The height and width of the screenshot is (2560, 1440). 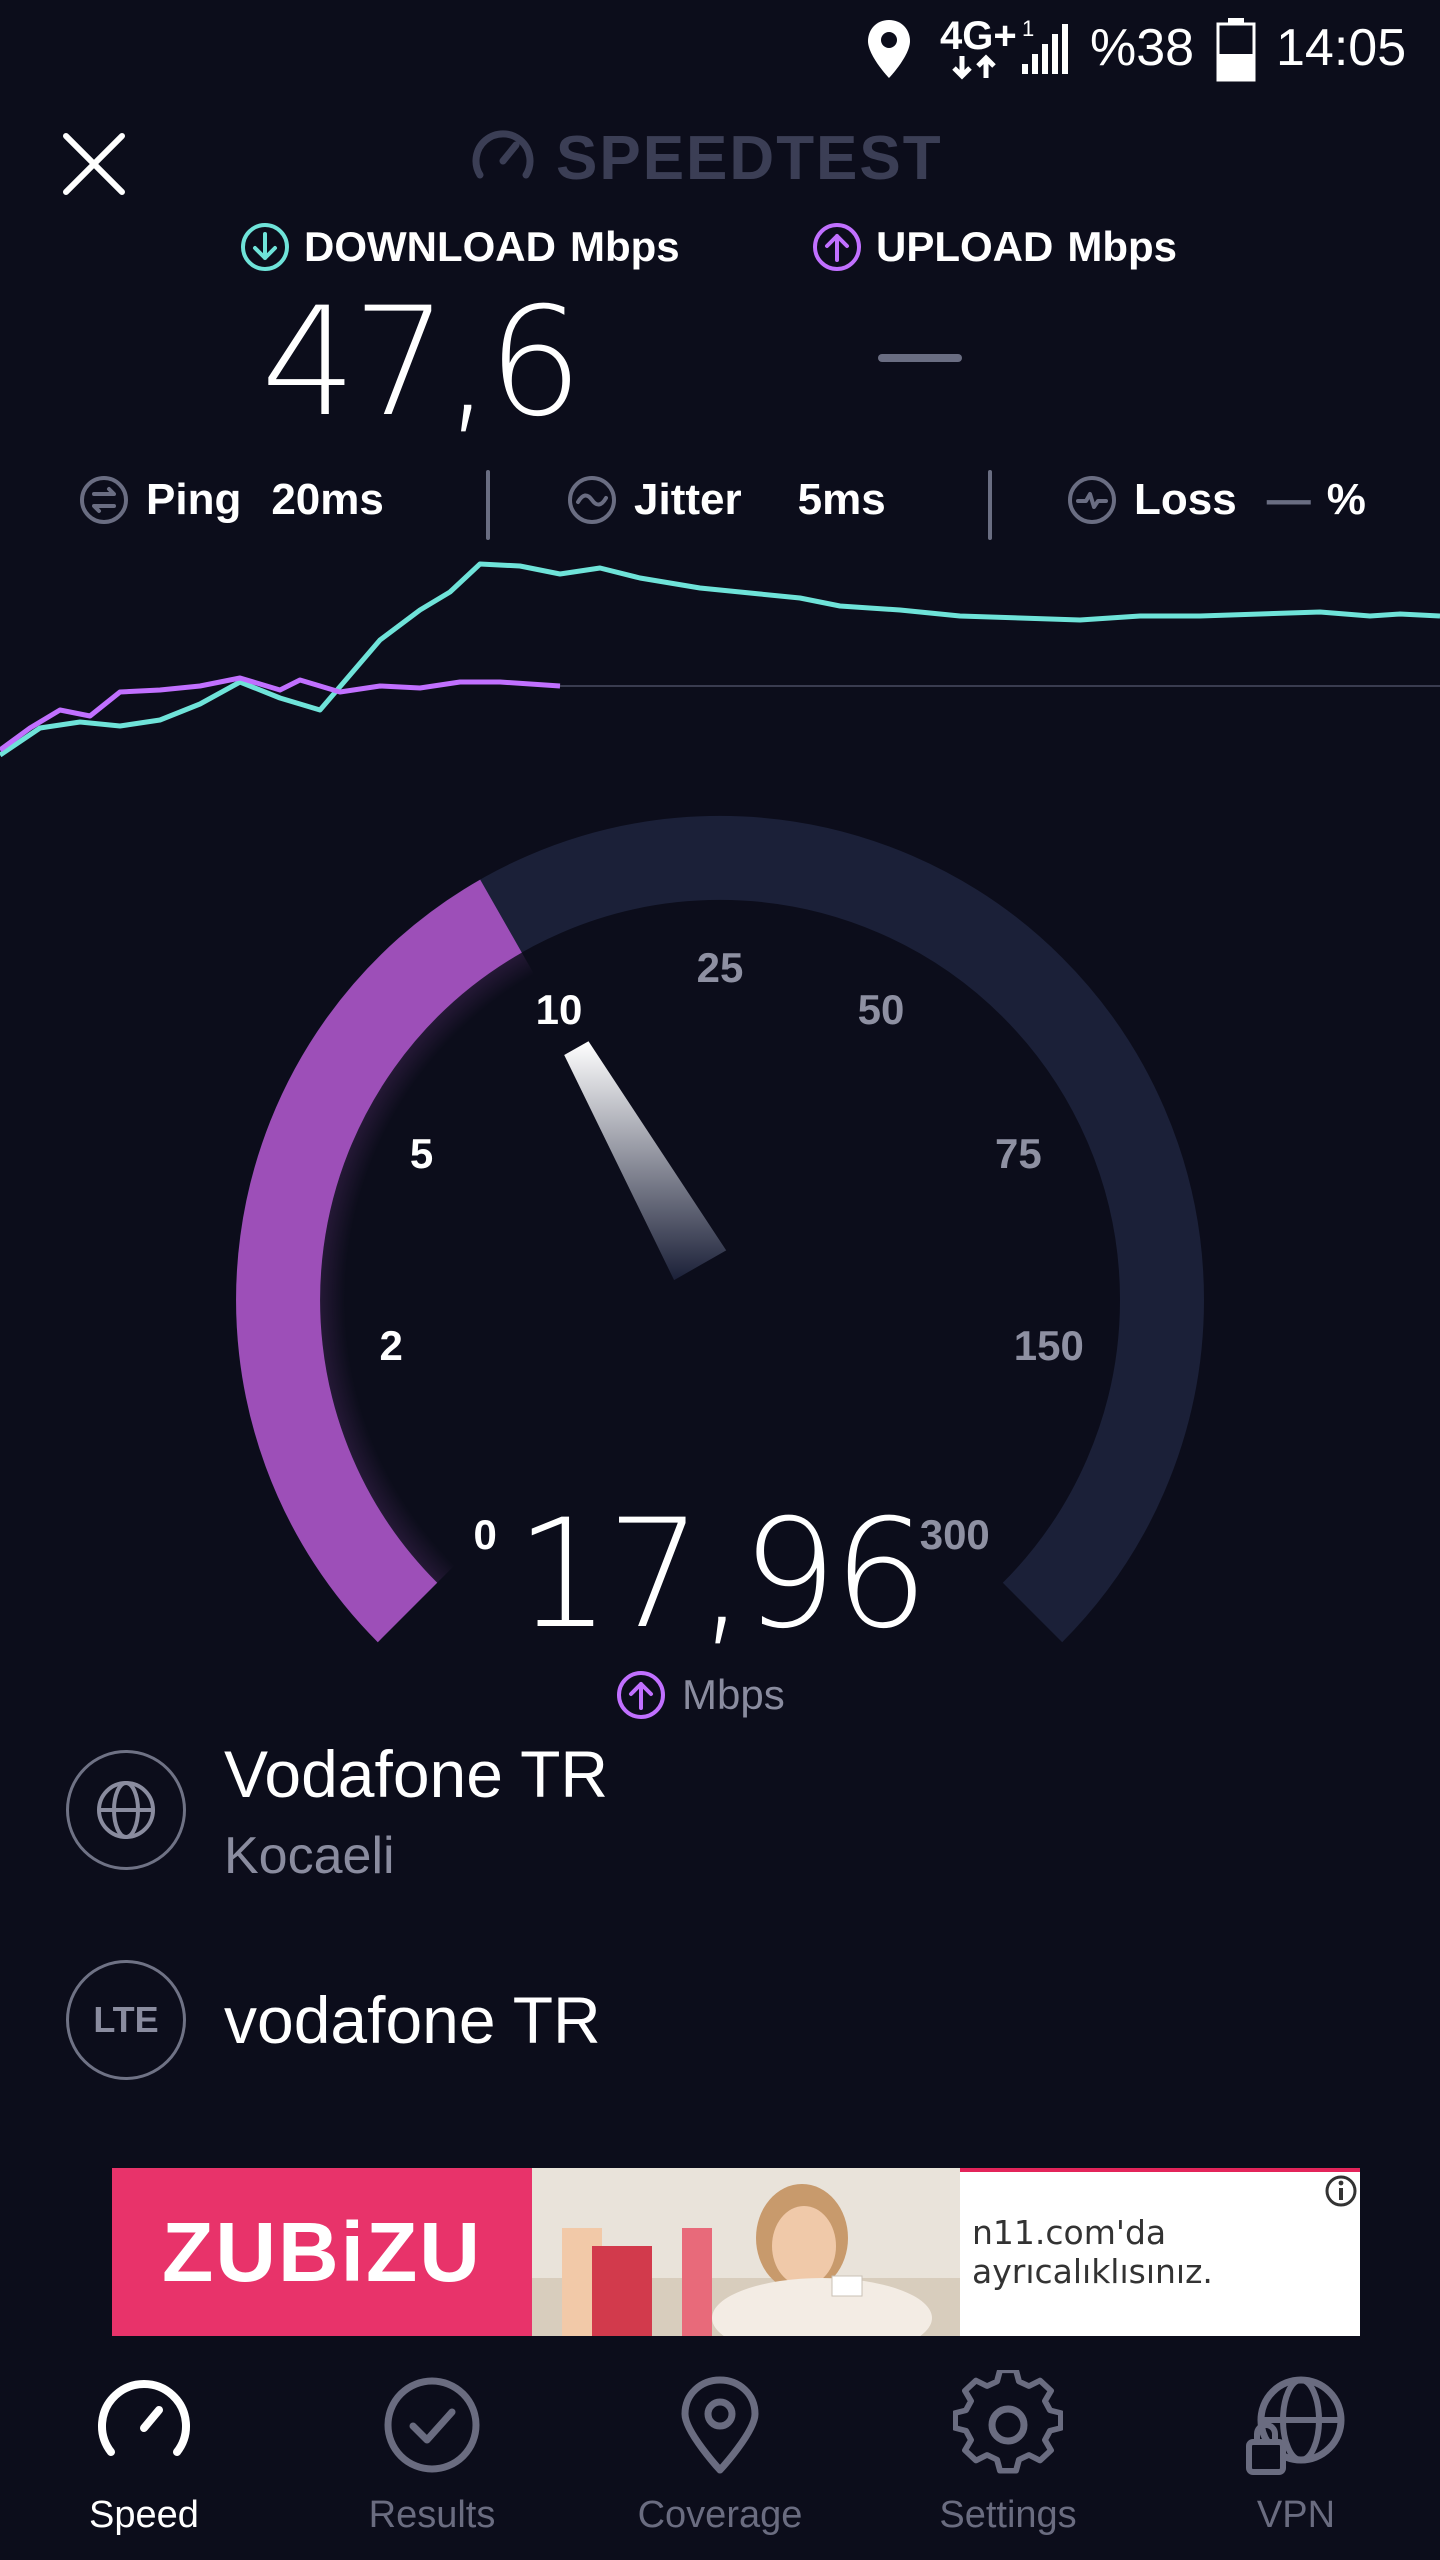 I want to click on check-circle-icon, so click(x=432, y=2425).